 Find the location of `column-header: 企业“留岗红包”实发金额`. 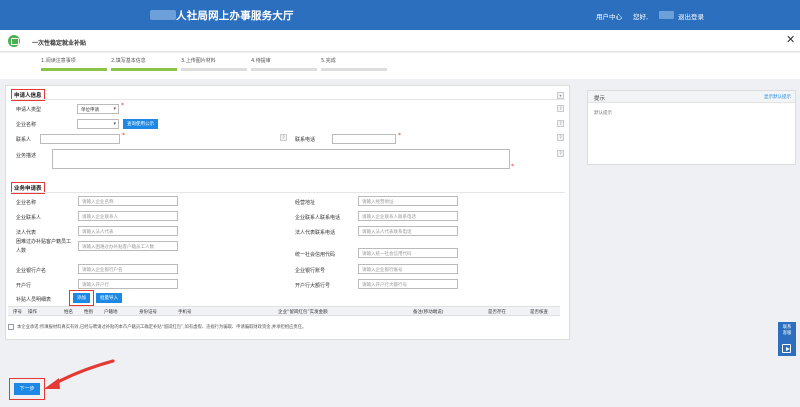

column-header: 企业“留岗红包”实发金额 is located at coordinates (303, 312).